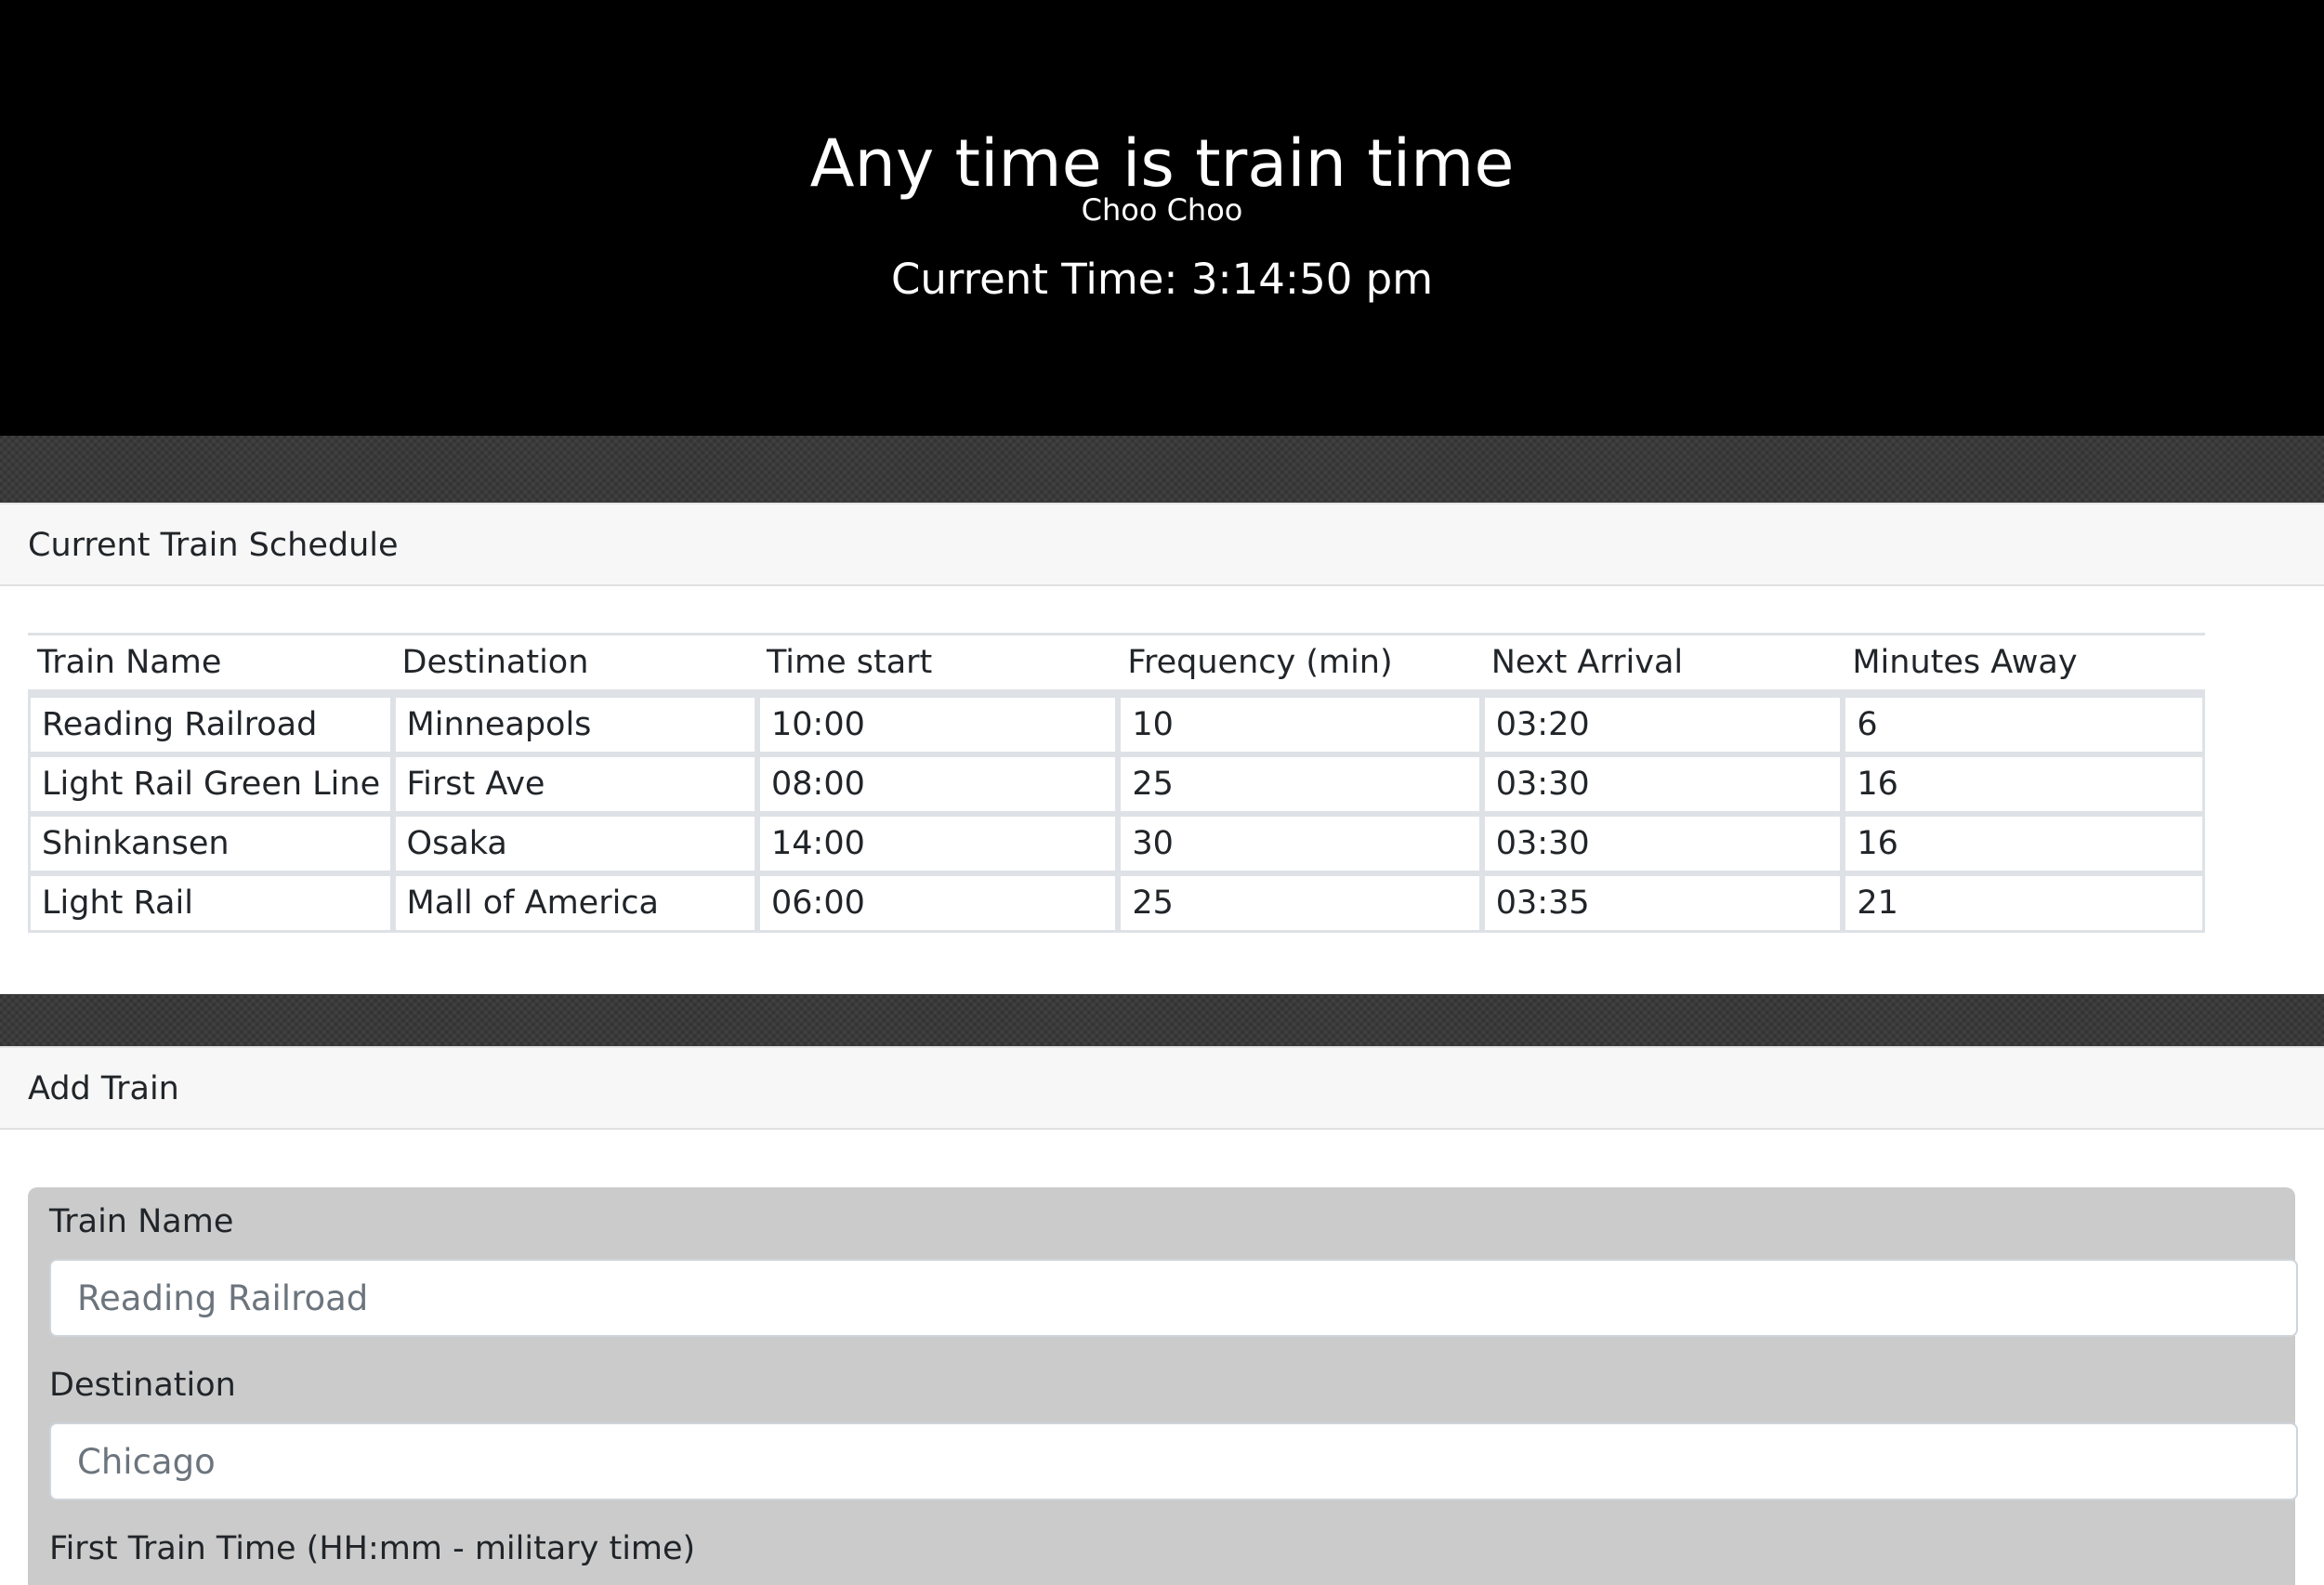 Image resolution: width=2324 pixels, height=1585 pixels. What do you see at coordinates (143, 1385) in the screenshot?
I see `destination-label: Destination` at bounding box center [143, 1385].